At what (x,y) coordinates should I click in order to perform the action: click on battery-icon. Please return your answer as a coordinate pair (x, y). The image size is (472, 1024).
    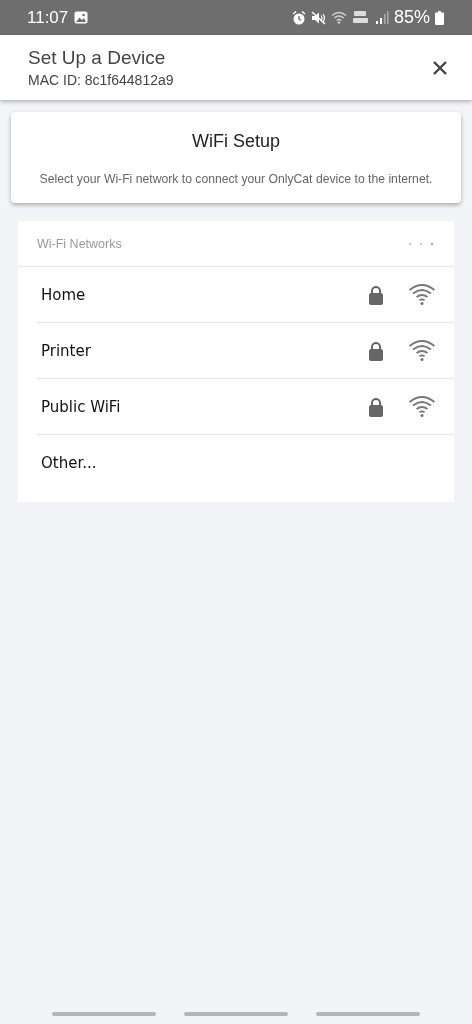
    Looking at the image, I should click on (439, 17).